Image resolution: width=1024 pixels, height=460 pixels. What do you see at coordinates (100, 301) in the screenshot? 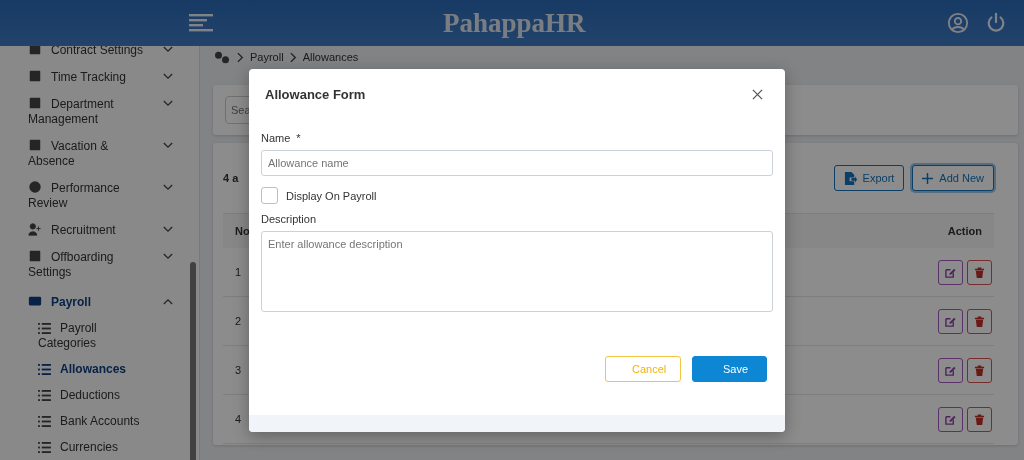
I see `sidebar-item: Payroll` at bounding box center [100, 301].